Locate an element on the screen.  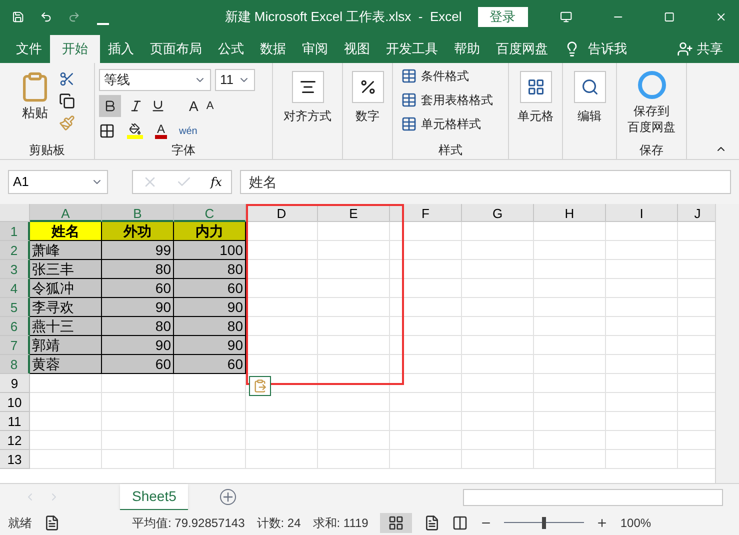
ribbon-tab: 开始 is located at coordinates (75, 49).